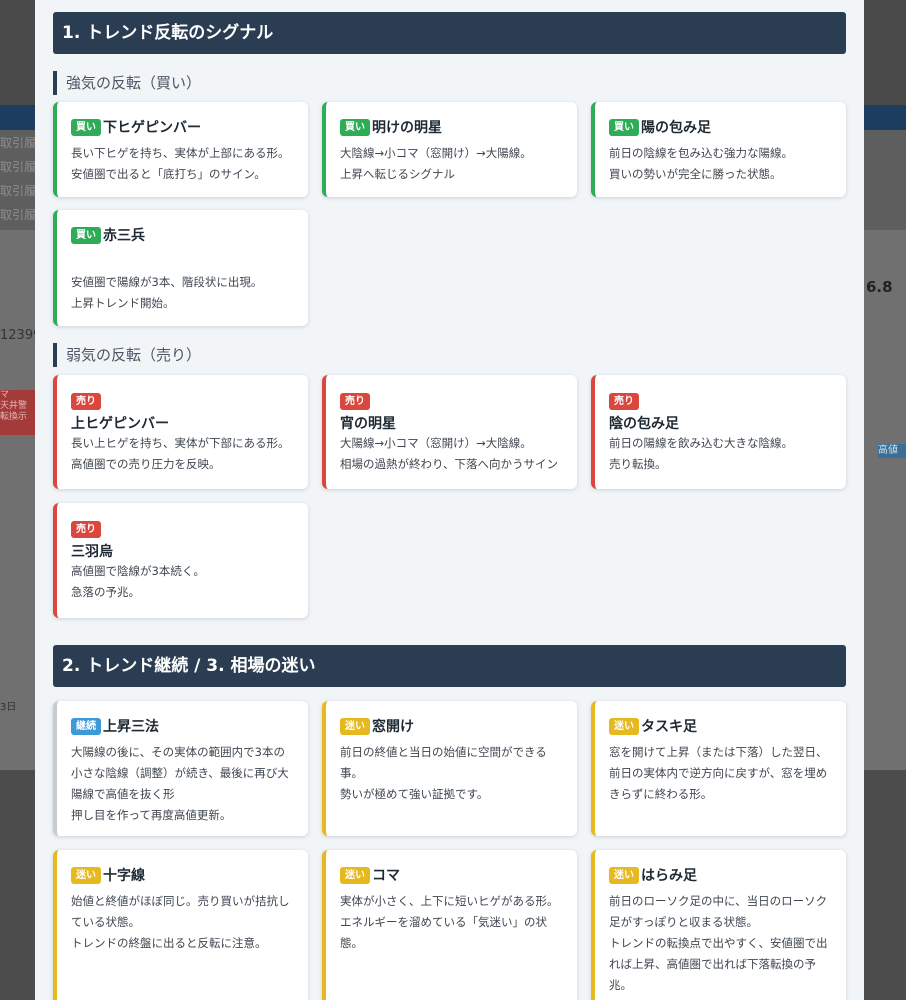 This screenshot has height=1000, width=906. I want to click on pattern-card-three-white-soldiers: 買い 赤三兵 安値圏で陽線が3本、階段状に出現。 上昇トレンド開始。, so click(180, 268).